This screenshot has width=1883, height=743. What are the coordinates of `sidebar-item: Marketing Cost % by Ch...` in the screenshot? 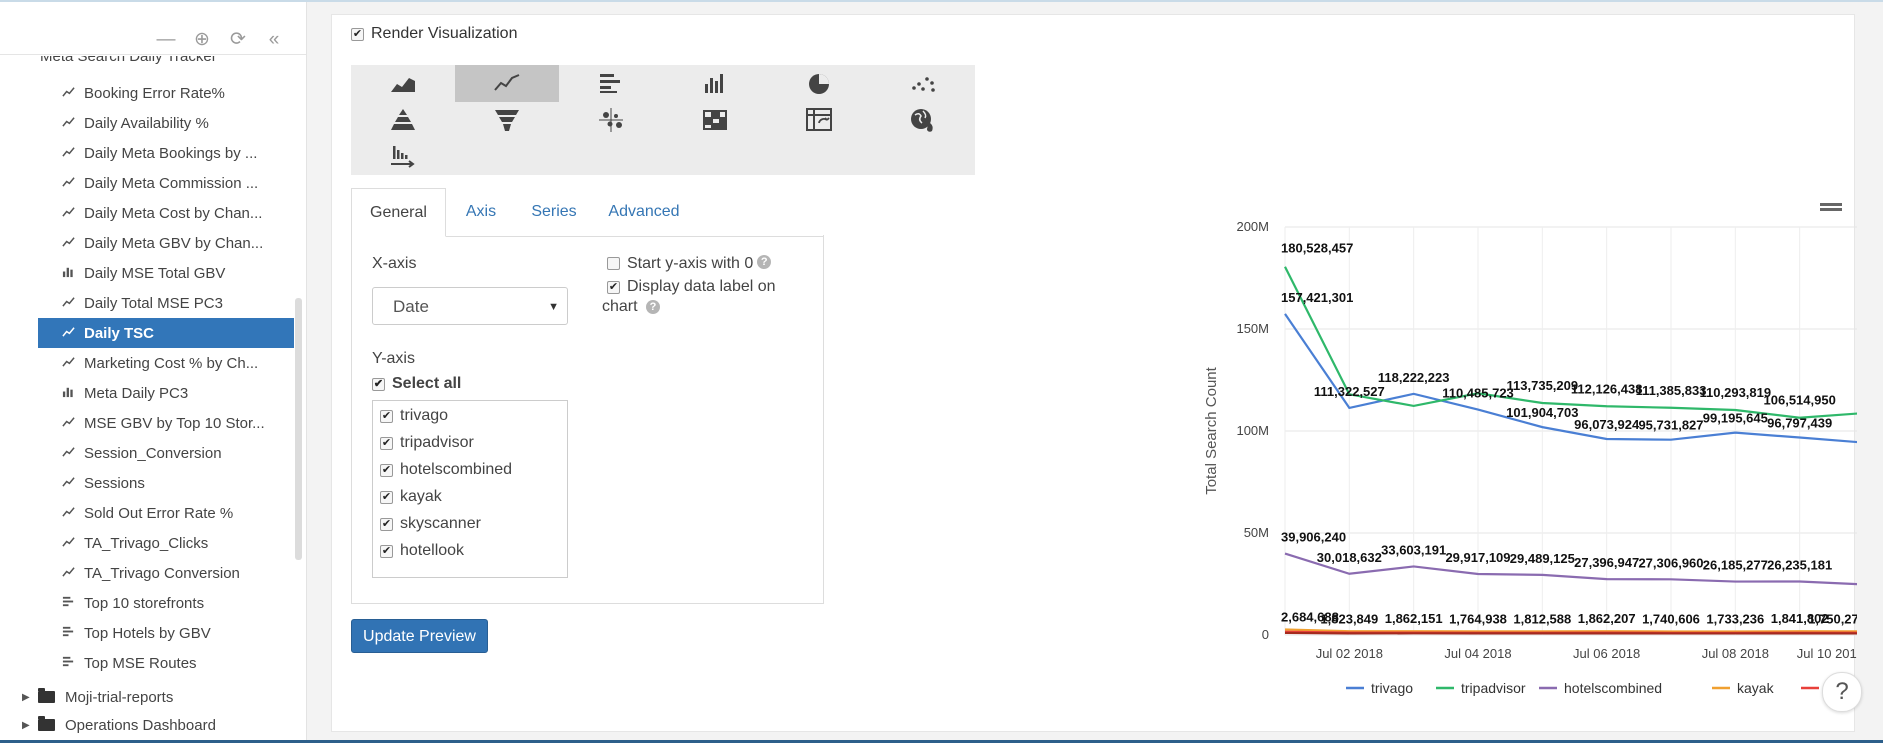 It's located at (166, 363).